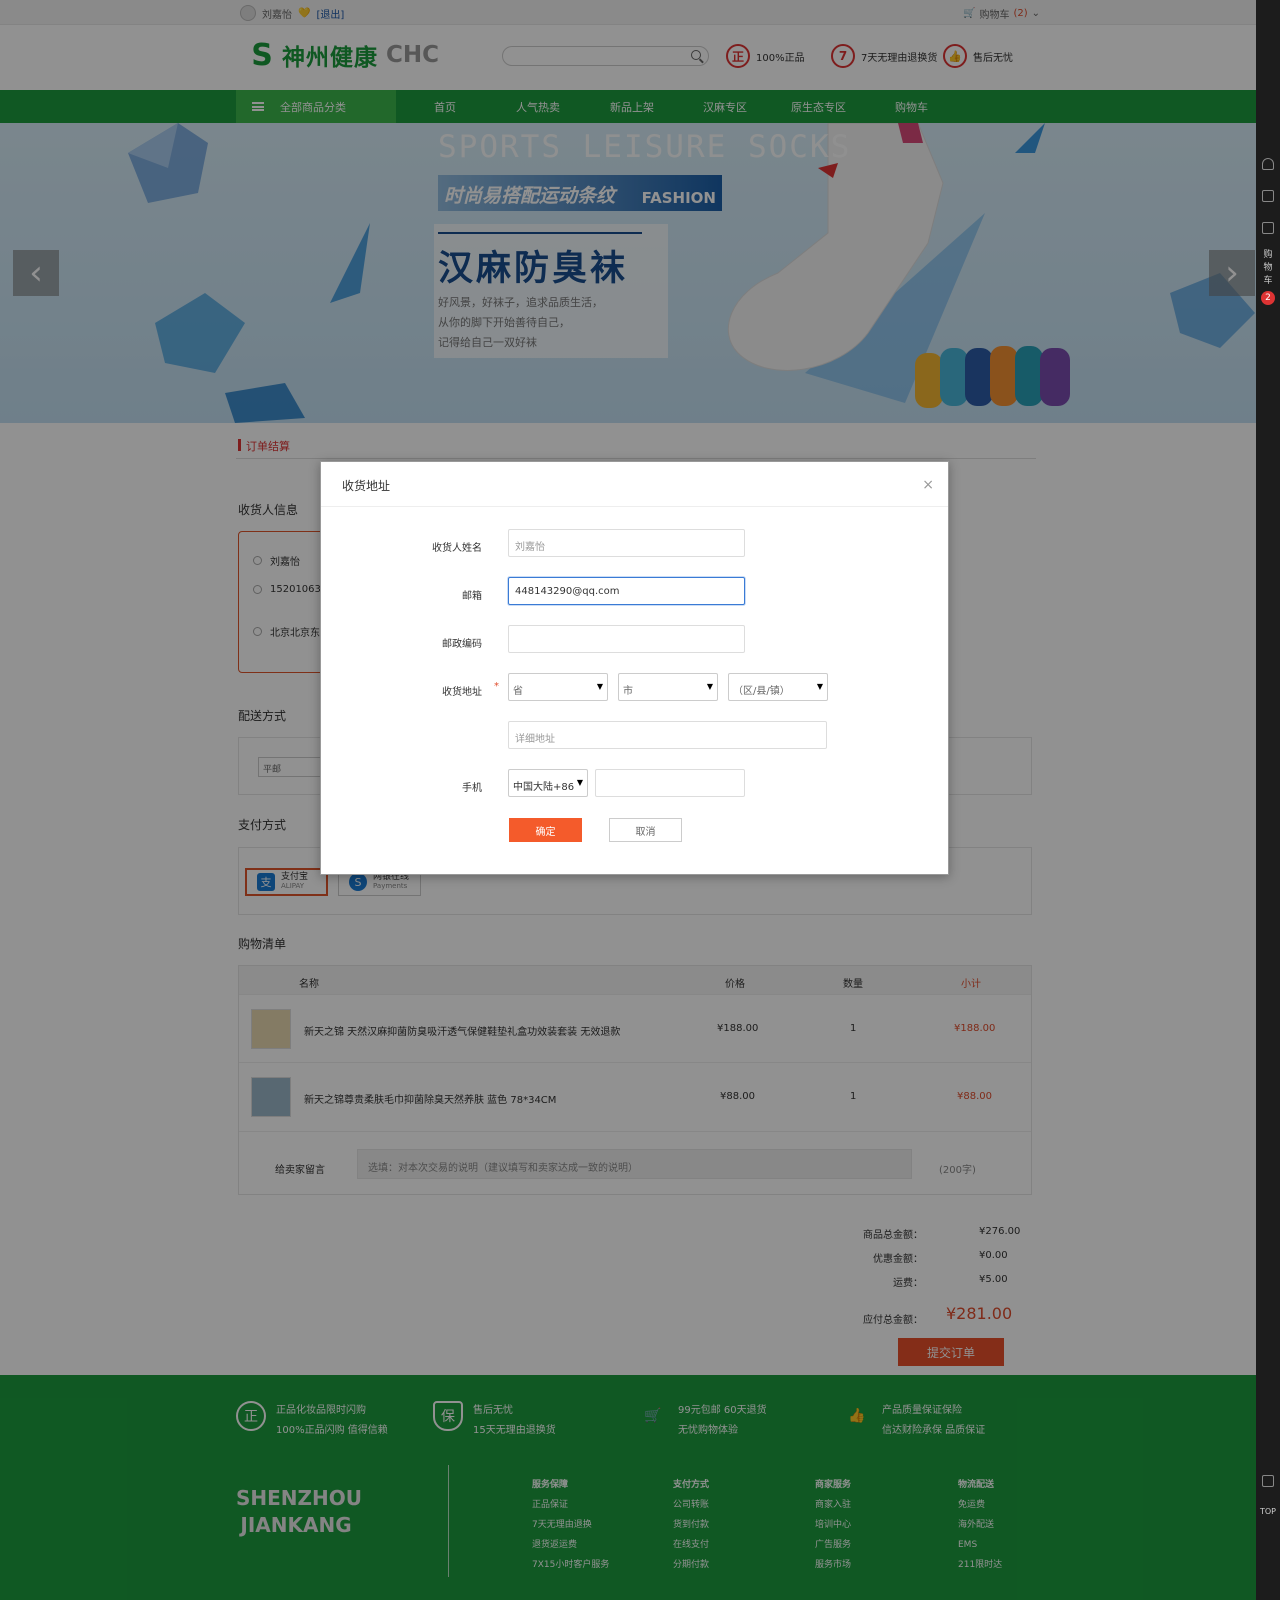  I want to click on province-value: 省, so click(518, 691).